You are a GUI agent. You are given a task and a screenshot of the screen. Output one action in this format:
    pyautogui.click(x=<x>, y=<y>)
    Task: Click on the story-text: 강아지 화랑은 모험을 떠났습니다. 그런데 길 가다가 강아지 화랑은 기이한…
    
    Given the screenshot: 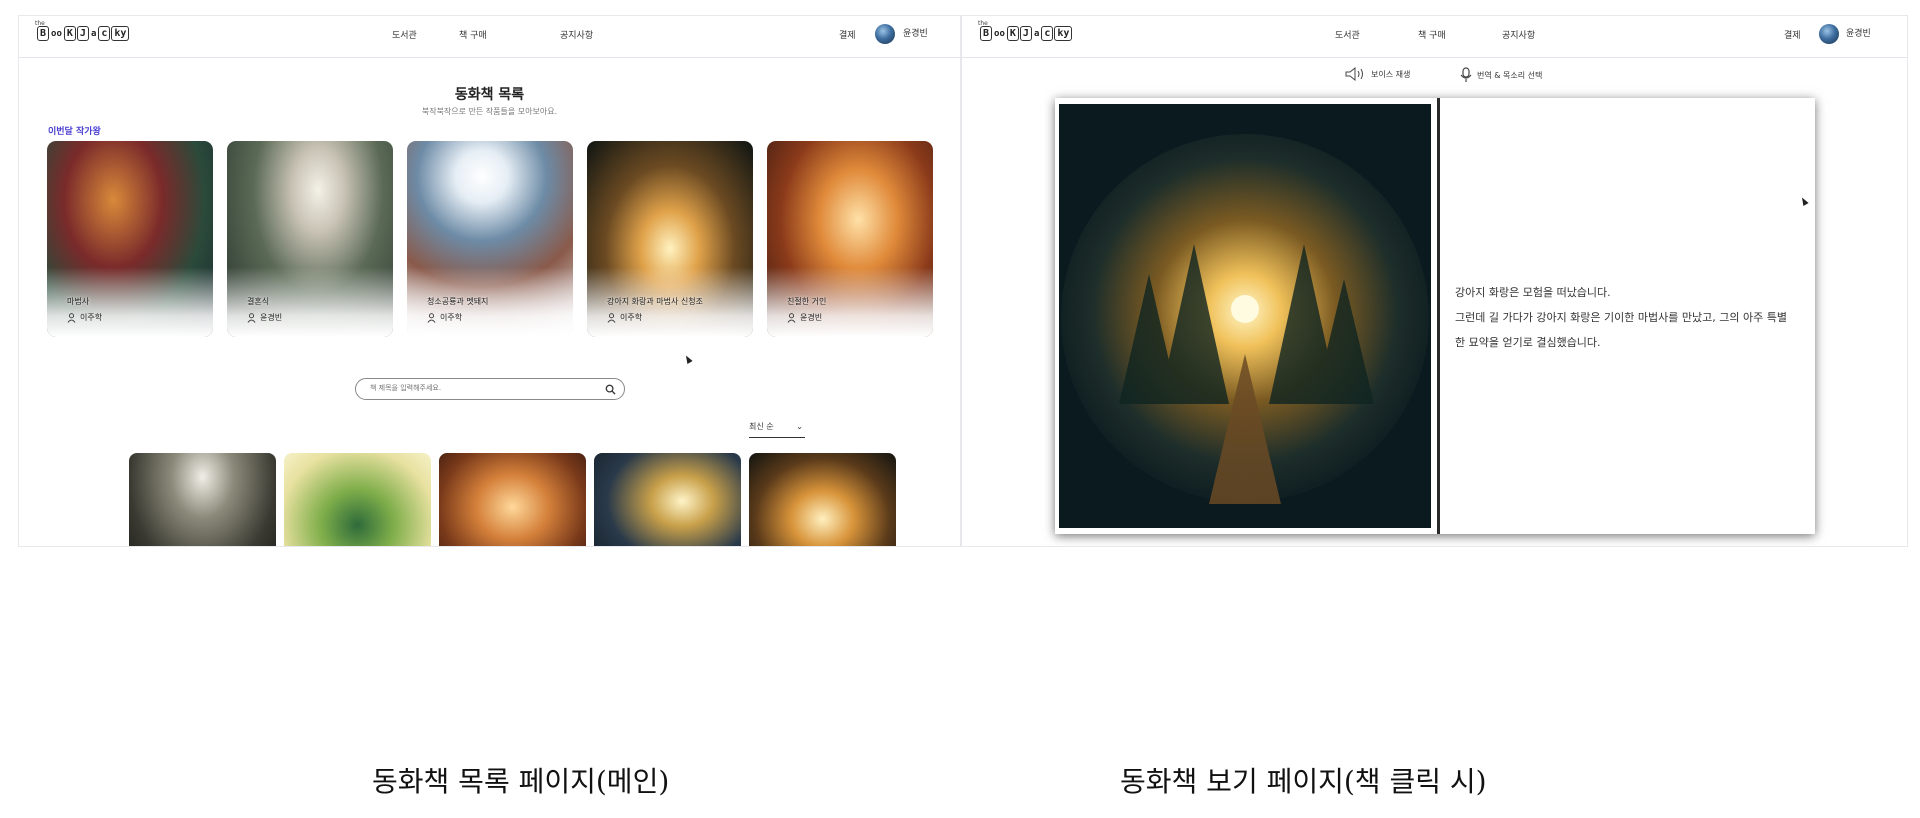 What is the action you would take?
    pyautogui.click(x=1635, y=317)
    